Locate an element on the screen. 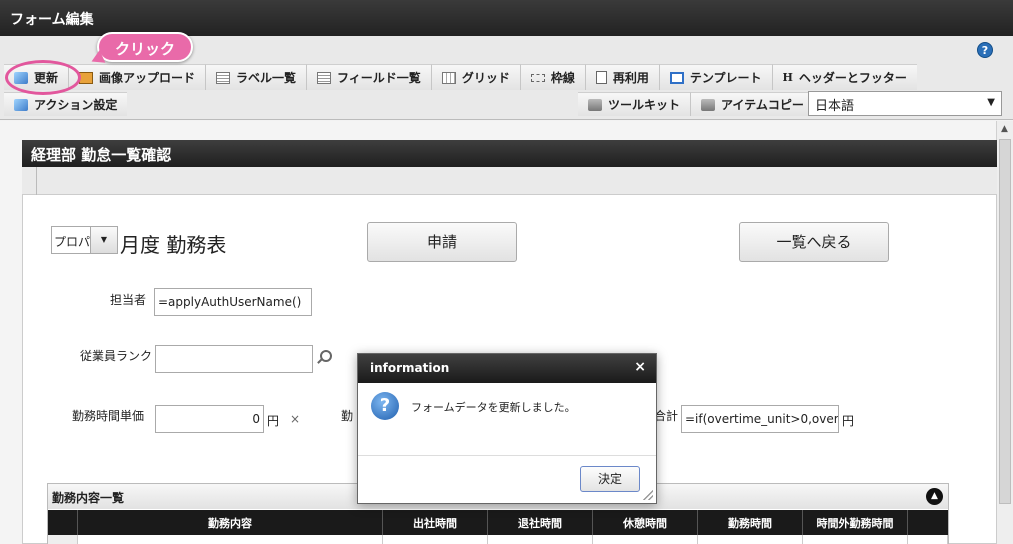 The image size is (1013, 544). assignee-label: 担当者 is located at coordinates (128, 300).